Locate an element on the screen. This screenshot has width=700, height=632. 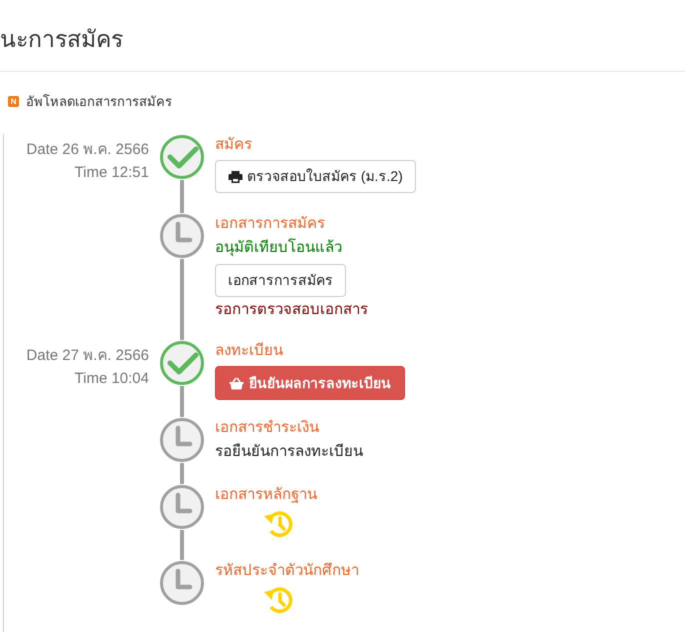
upload-link: อัพโหลดเอกสารการสมัคร is located at coordinates (99, 102).